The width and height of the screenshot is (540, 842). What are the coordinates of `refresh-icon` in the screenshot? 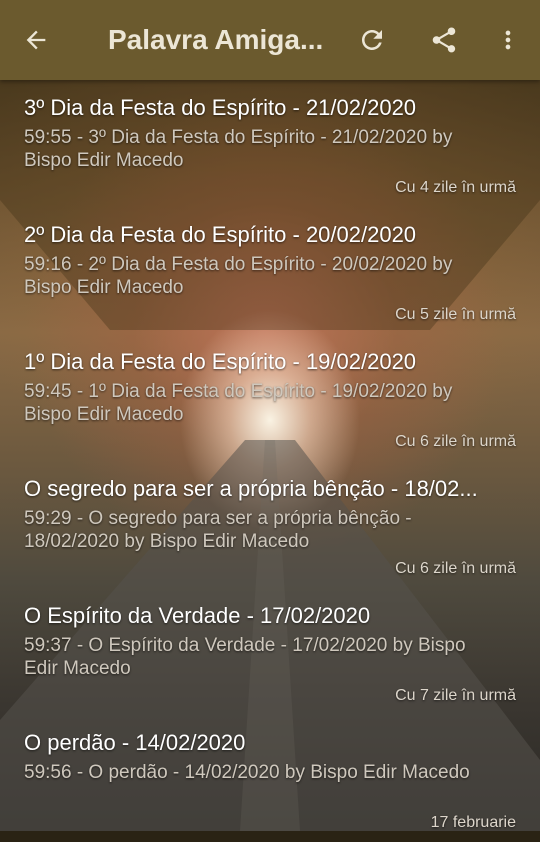 It's located at (372, 40).